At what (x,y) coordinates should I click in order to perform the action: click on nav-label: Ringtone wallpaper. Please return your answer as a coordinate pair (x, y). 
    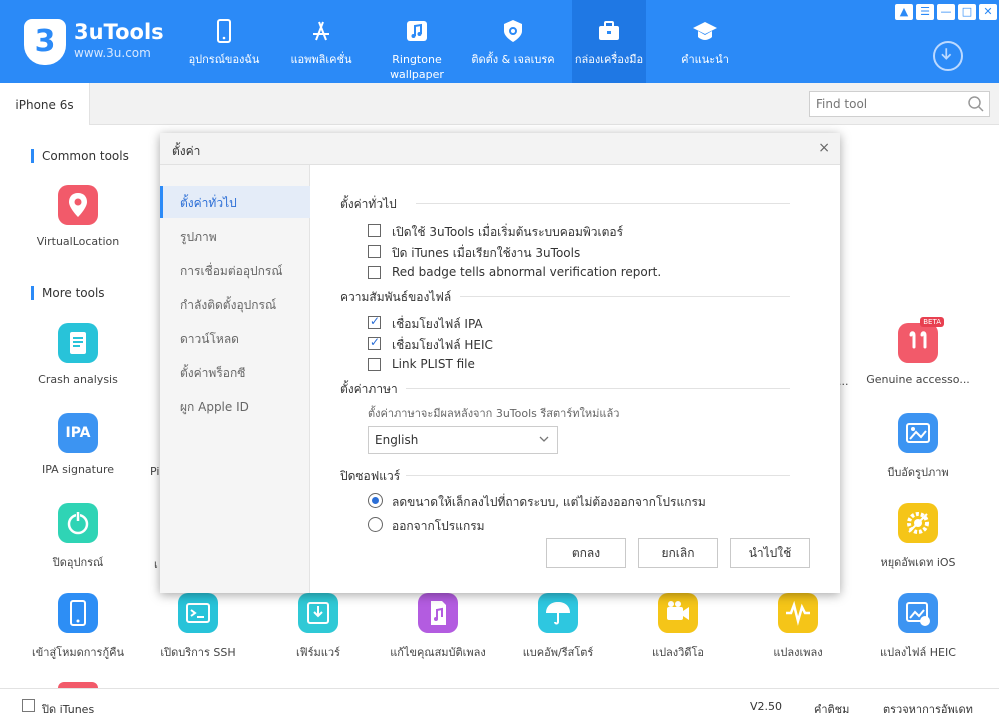
    Looking at the image, I should click on (417, 67).